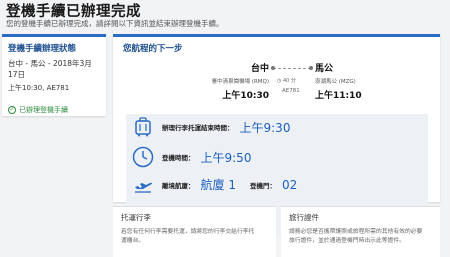  I want to click on duration-clock-icon: ◷, so click(279, 81).